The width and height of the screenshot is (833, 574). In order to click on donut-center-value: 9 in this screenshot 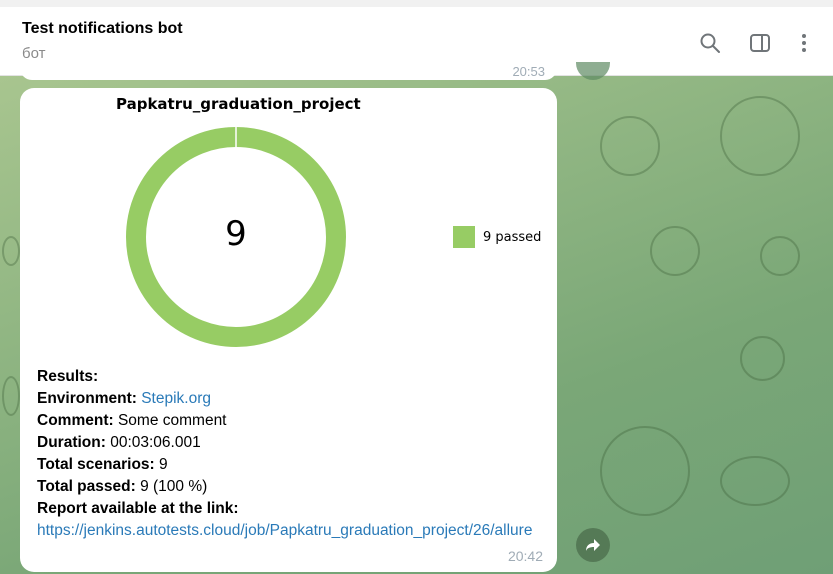, I will do `click(236, 234)`.